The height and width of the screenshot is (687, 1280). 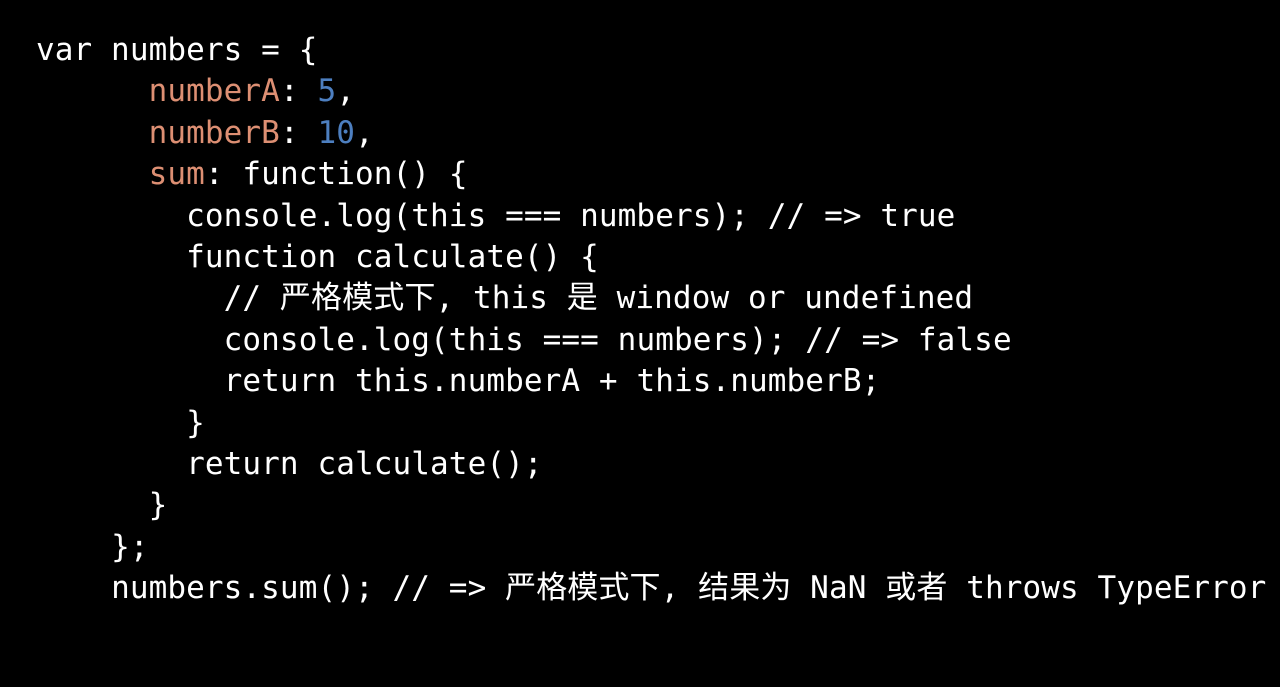 I want to click on code-line: function calculate() {, so click(x=640, y=257).